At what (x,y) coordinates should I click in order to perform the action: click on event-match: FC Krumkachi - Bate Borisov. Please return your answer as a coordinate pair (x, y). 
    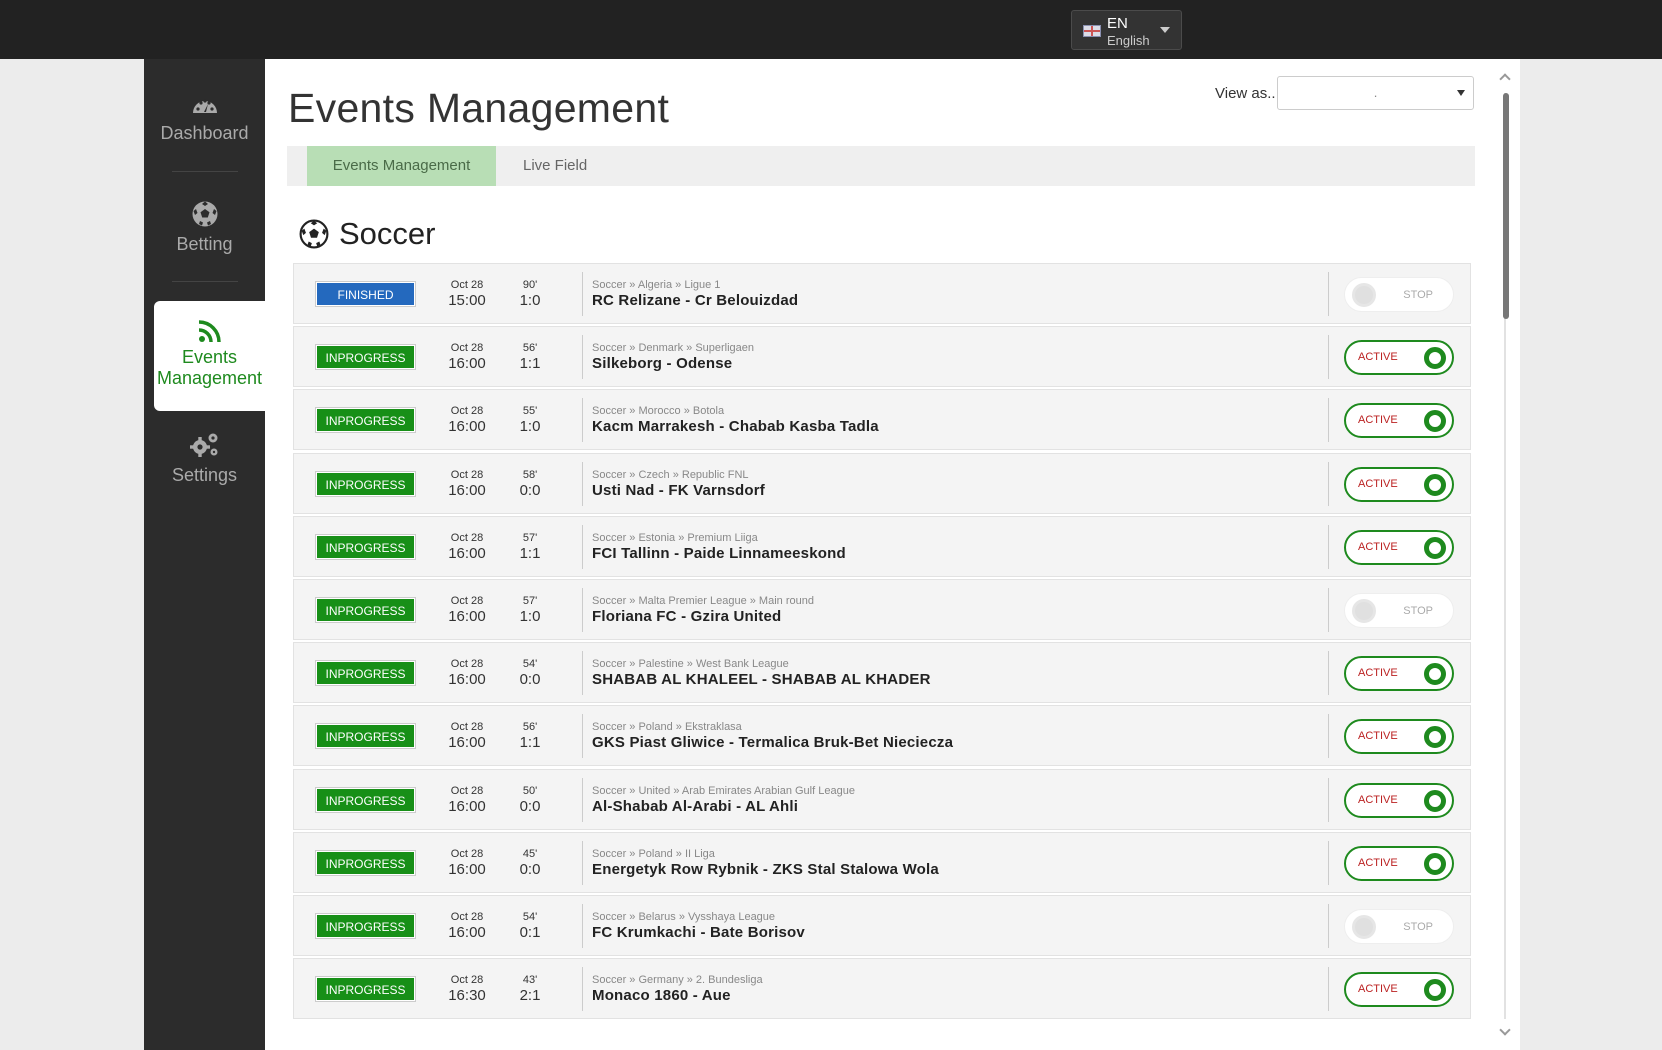
    Looking at the image, I should click on (698, 932).